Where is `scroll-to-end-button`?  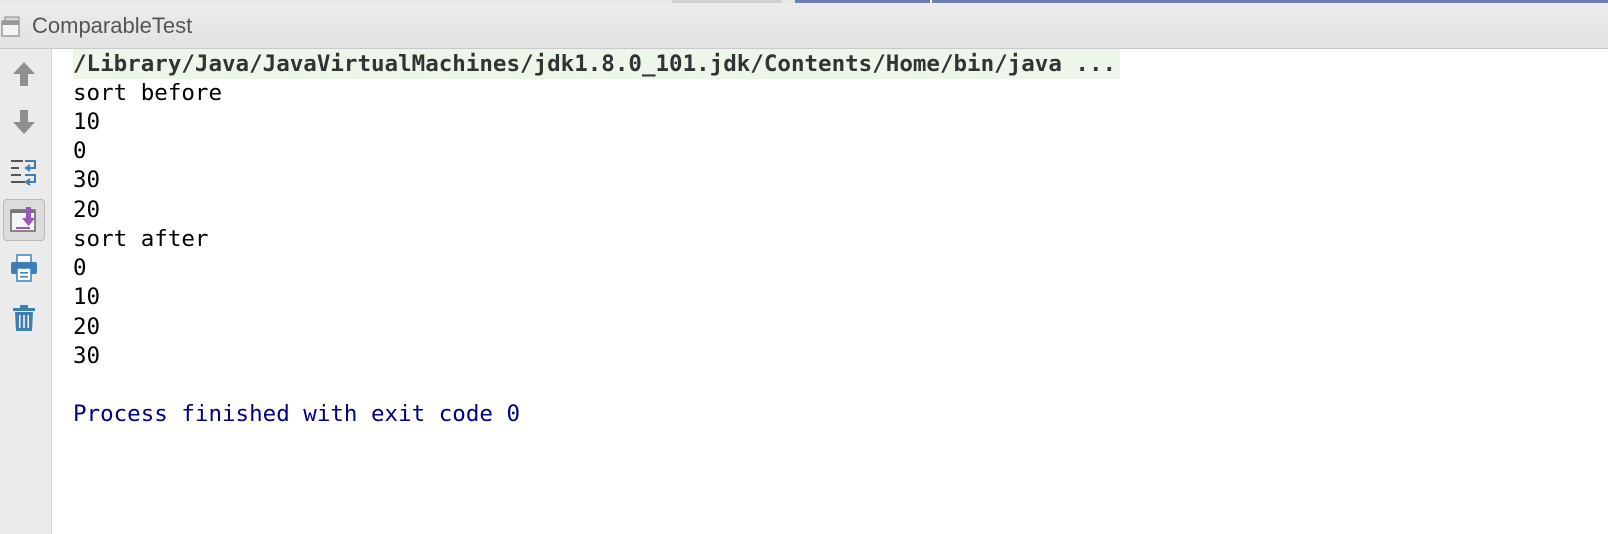 scroll-to-end-button is located at coordinates (24, 220).